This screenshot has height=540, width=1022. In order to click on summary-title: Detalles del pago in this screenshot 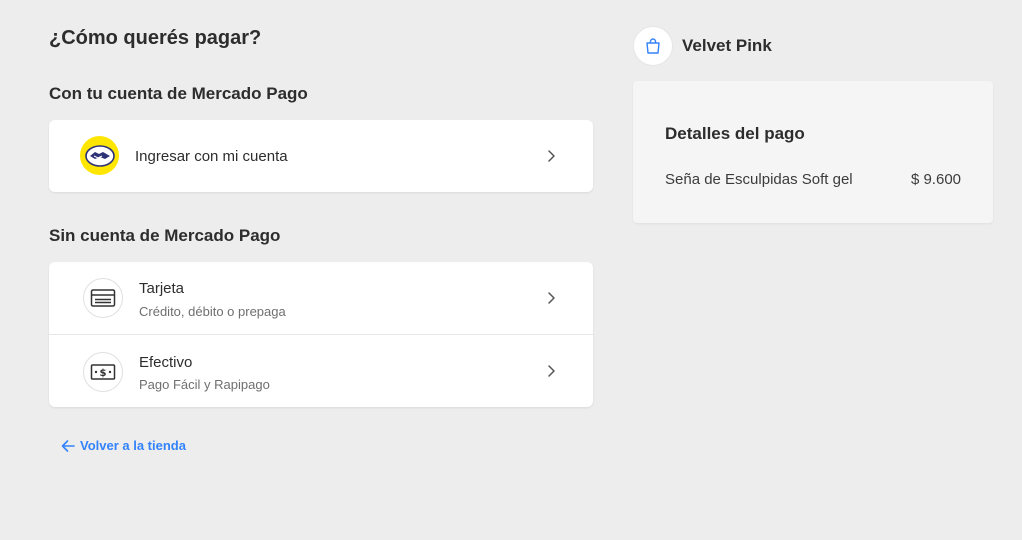, I will do `click(735, 133)`.